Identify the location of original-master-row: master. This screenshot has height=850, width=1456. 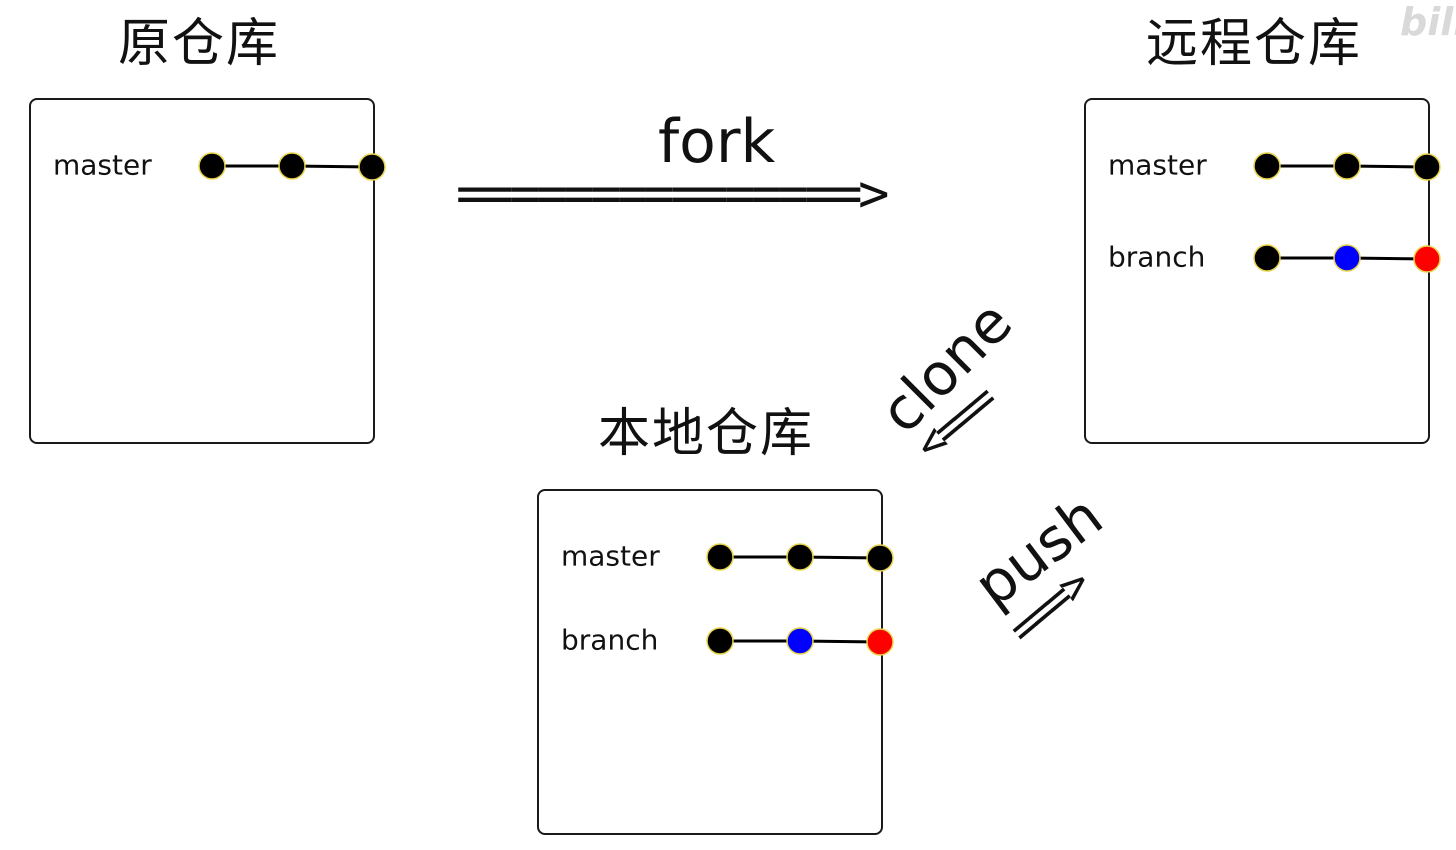
(219, 165).